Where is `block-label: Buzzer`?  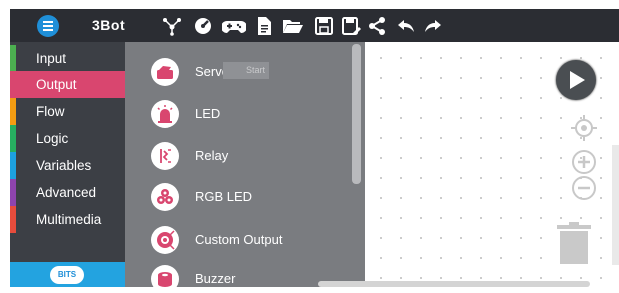
block-label: Buzzer is located at coordinates (215, 278).